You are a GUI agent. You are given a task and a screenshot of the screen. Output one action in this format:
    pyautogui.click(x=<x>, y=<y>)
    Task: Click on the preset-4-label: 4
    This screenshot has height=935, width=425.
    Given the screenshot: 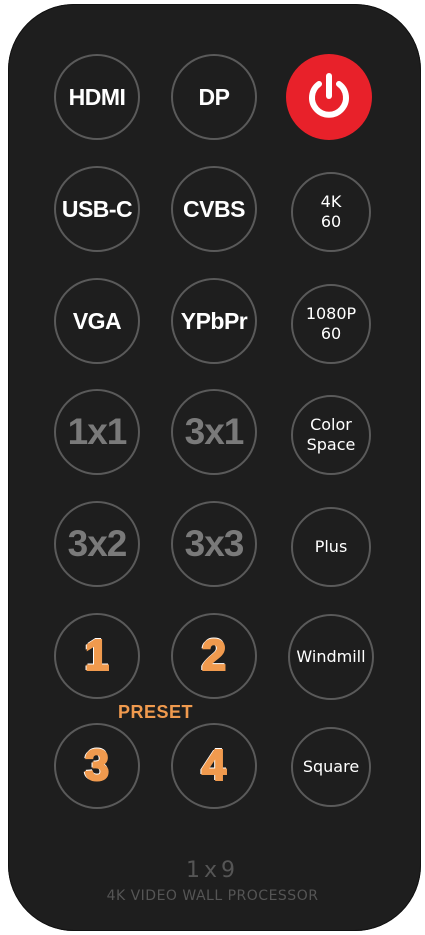 What is the action you would take?
    pyautogui.click(x=214, y=765)
    